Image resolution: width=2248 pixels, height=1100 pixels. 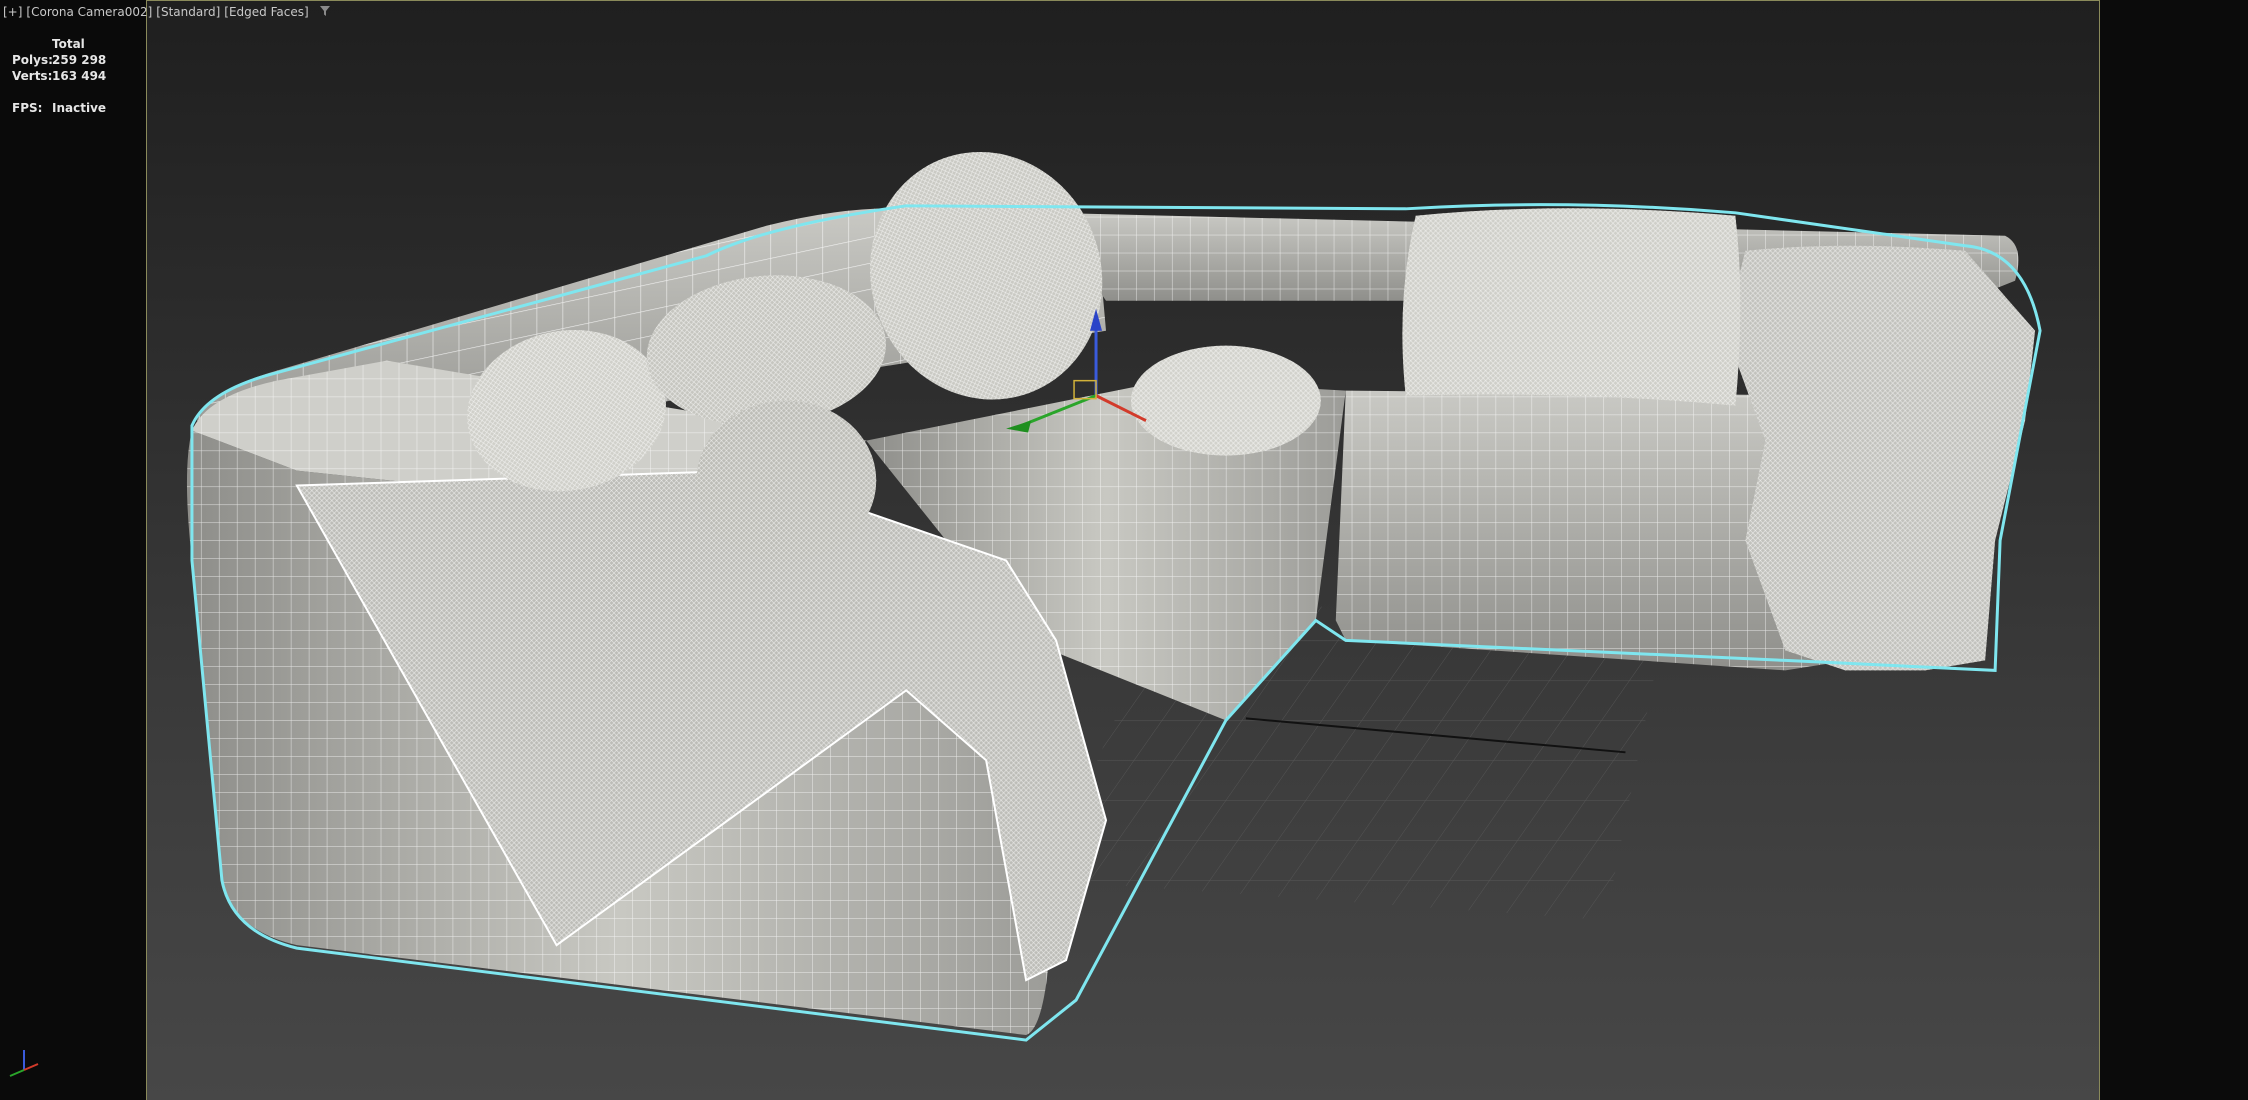 I want to click on axis-tripod-icon, so click(x=24, y=1063).